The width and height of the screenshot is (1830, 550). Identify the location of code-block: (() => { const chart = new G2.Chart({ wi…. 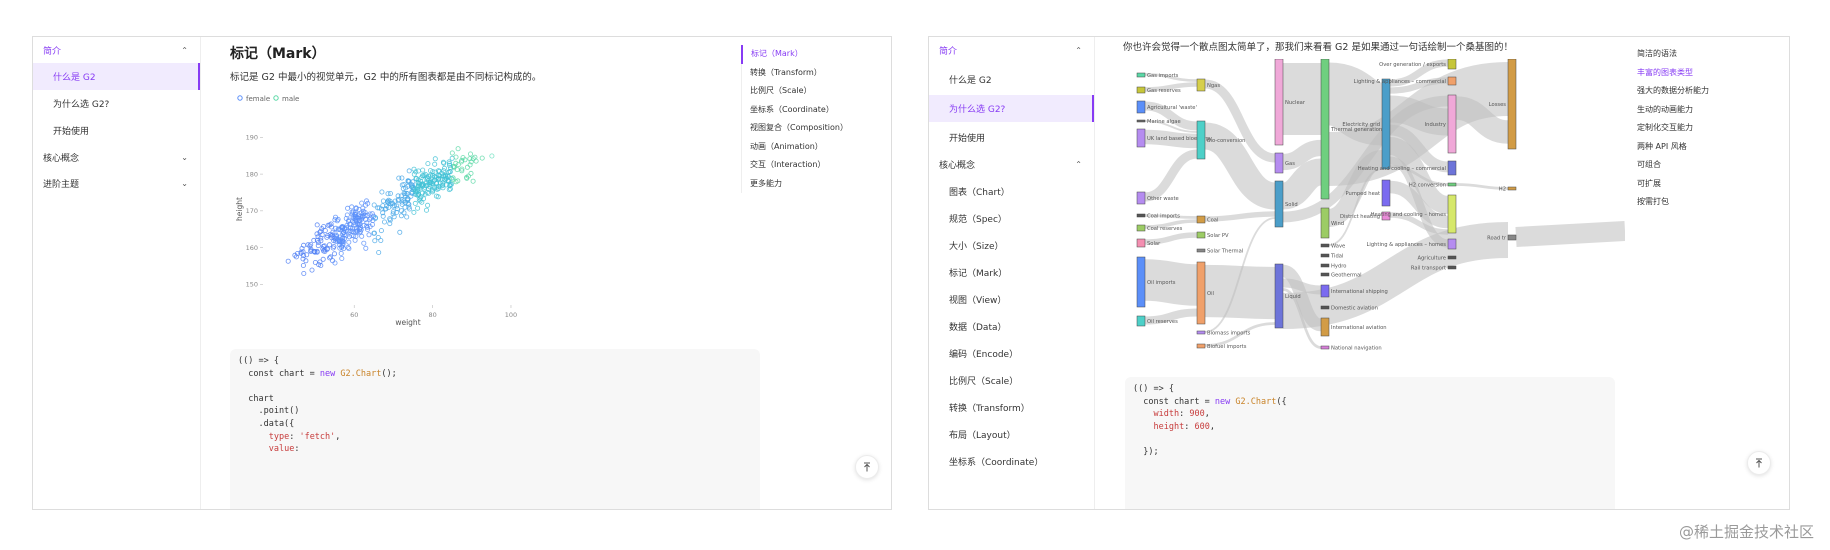
(1370, 443).